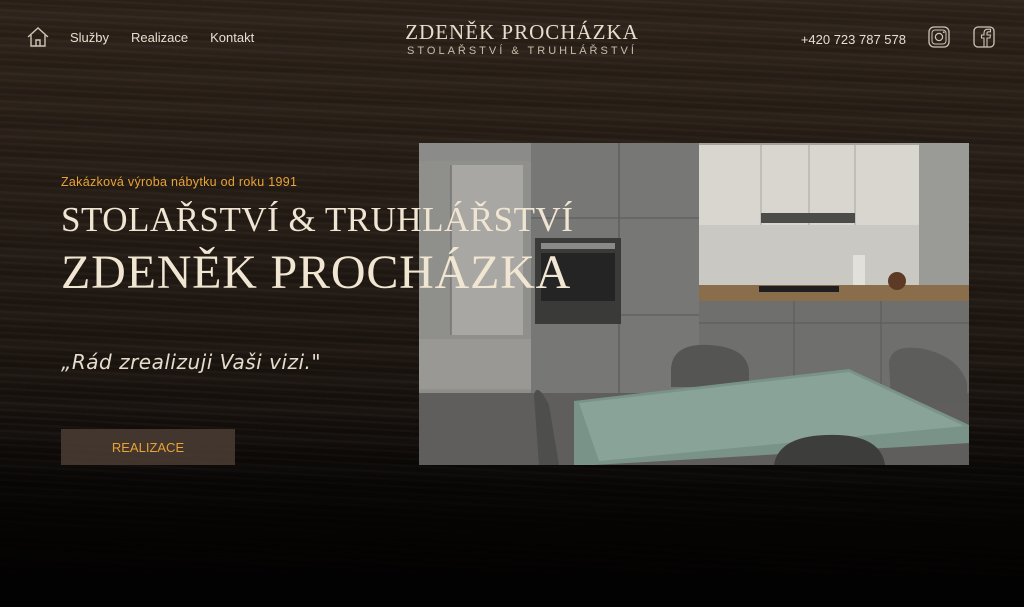 The height and width of the screenshot is (607, 1024). Describe the element at coordinates (316, 272) in the screenshot. I see `hero-title-line2: ZDENĚK PROCHÁZKA` at that location.